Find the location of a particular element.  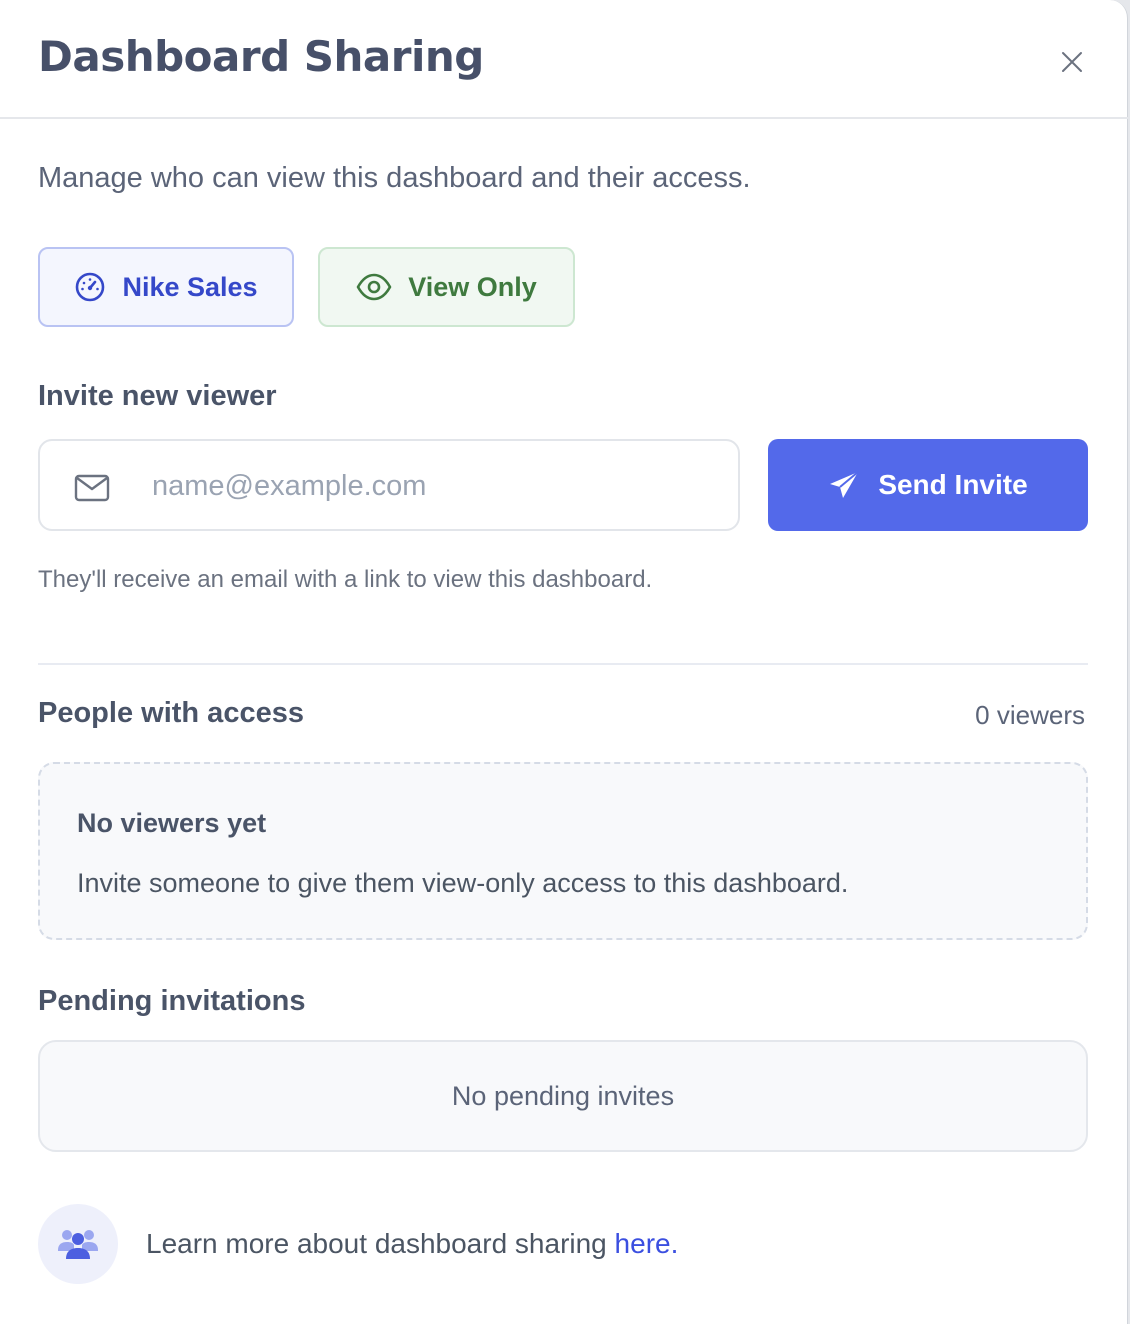

pending-empty-text: No pending invites is located at coordinates (563, 1095).